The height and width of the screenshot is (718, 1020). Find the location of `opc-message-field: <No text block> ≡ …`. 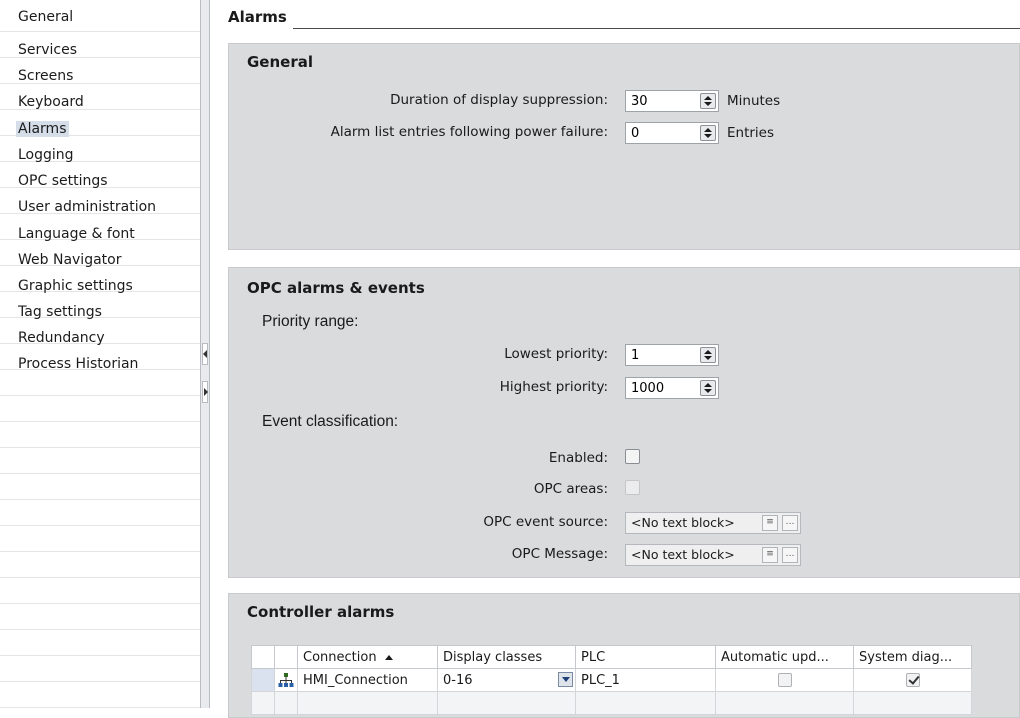

opc-message-field: <No text block> ≡ … is located at coordinates (713, 555).